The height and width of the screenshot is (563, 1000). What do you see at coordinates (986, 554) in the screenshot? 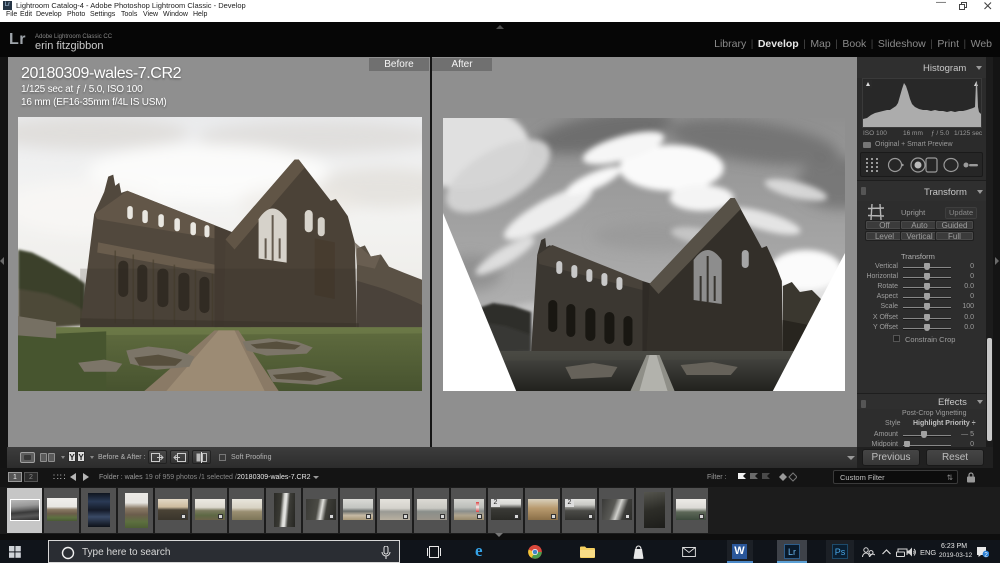
I see `svg-text: 2` at bounding box center [986, 554].